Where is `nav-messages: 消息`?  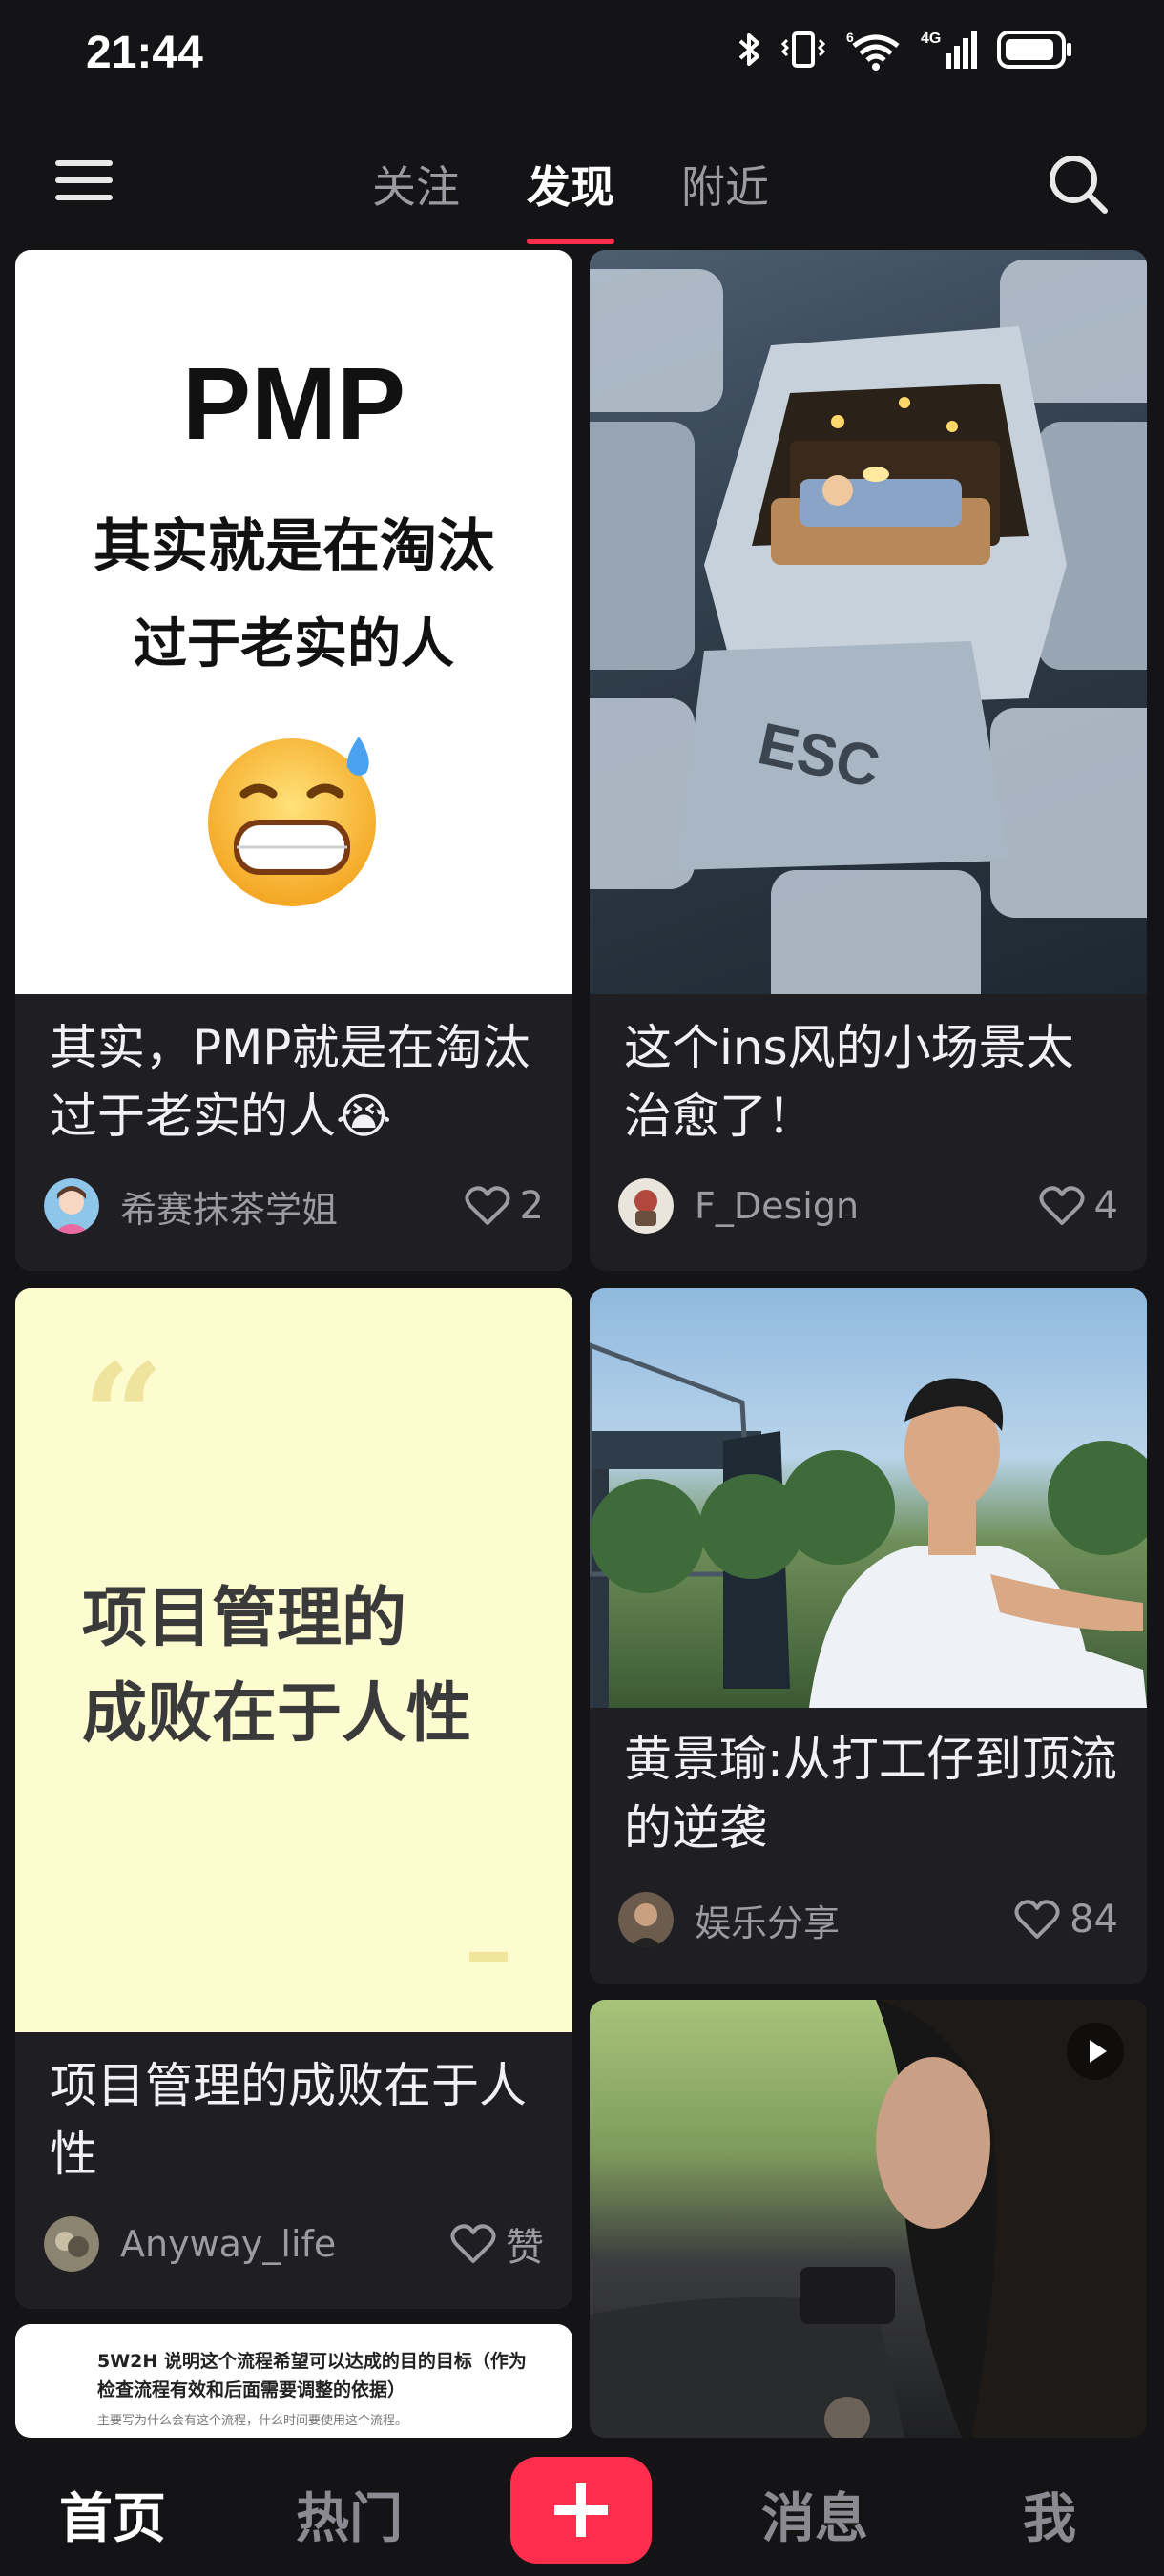 nav-messages: 消息 is located at coordinates (815, 2514).